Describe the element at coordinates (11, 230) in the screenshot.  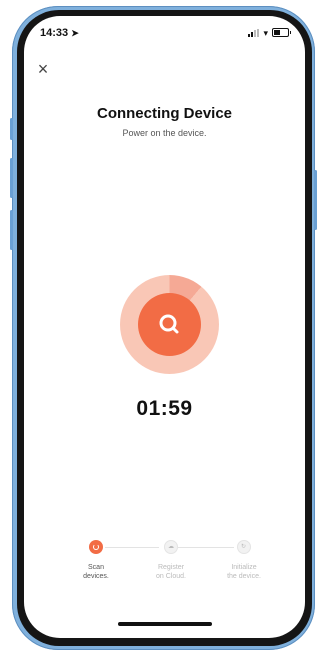
I see `volume-down-button` at that location.